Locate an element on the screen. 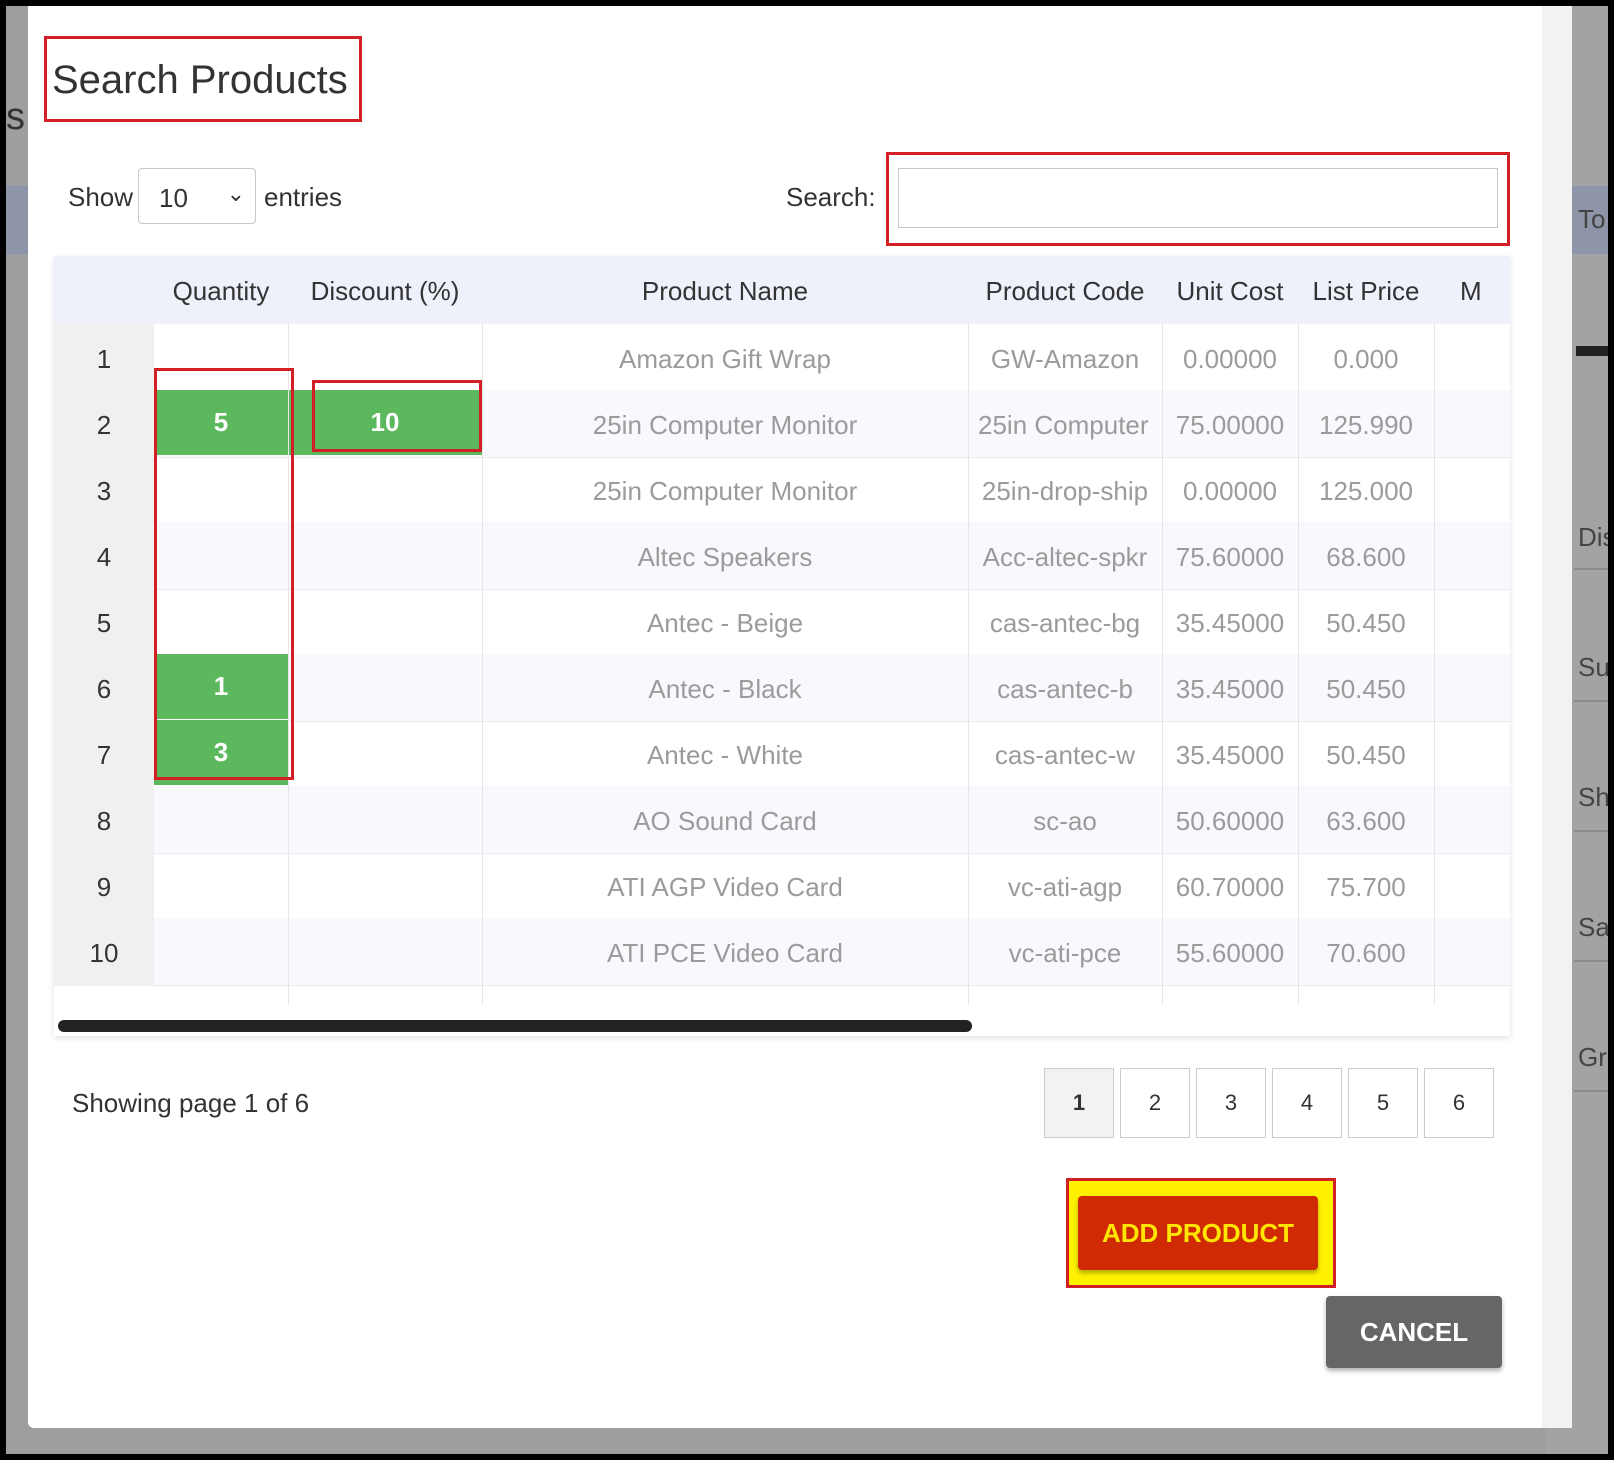 Image resolution: width=1614 pixels, height=1460 pixels. row-number-cell: 10 is located at coordinates (104, 952).